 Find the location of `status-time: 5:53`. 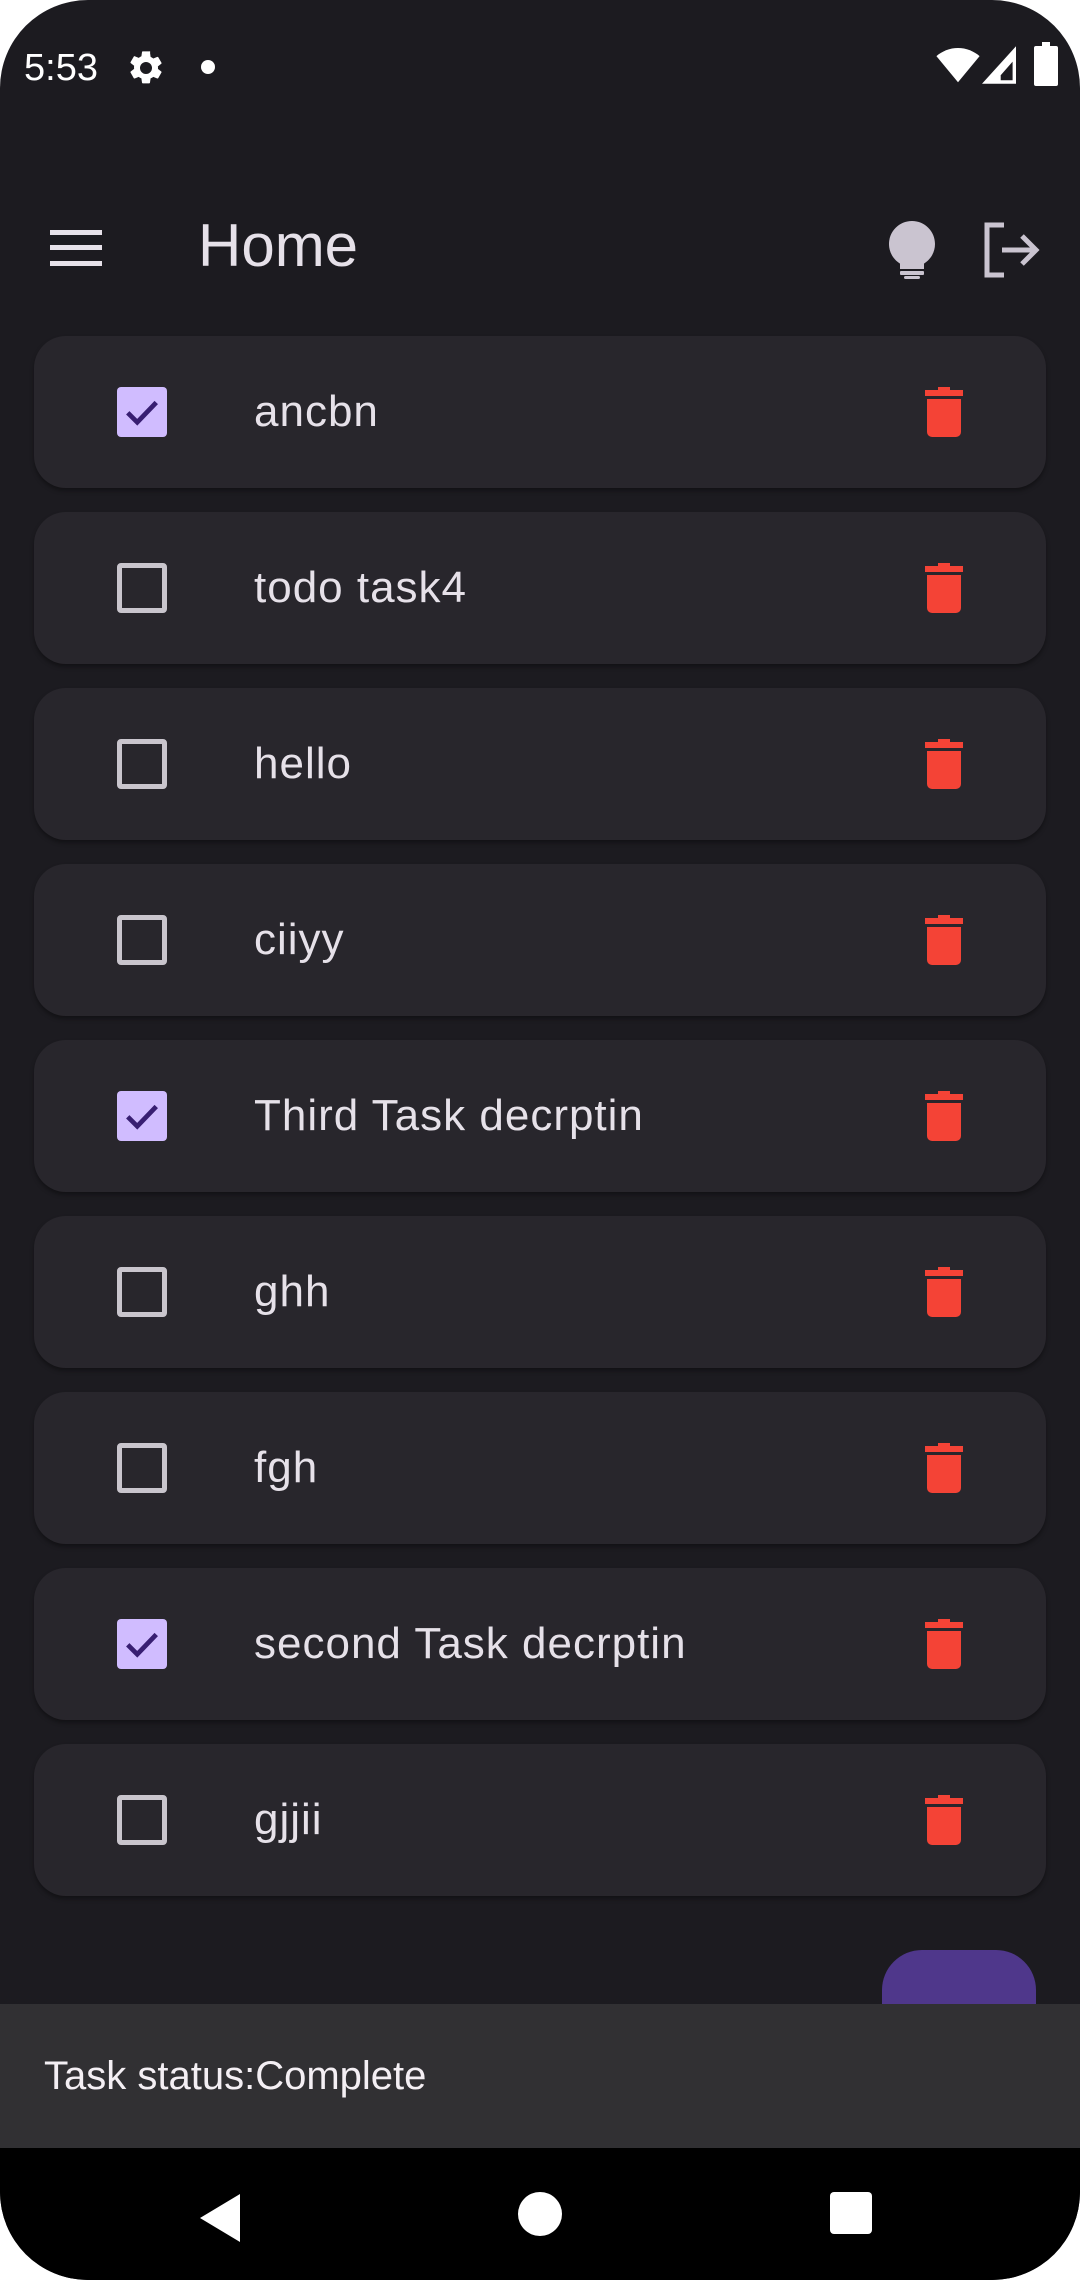

status-time: 5:53 is located at coordinates (61, 68).